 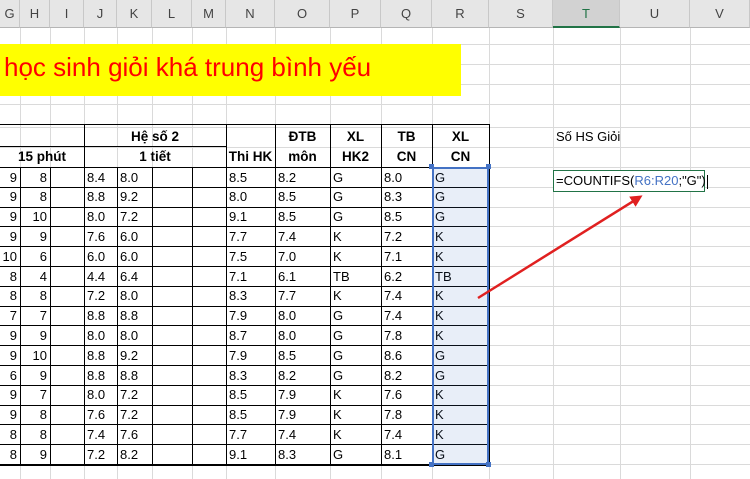 I want to click on cell-o-row-3: 8.5, so click(x=302, y=217).